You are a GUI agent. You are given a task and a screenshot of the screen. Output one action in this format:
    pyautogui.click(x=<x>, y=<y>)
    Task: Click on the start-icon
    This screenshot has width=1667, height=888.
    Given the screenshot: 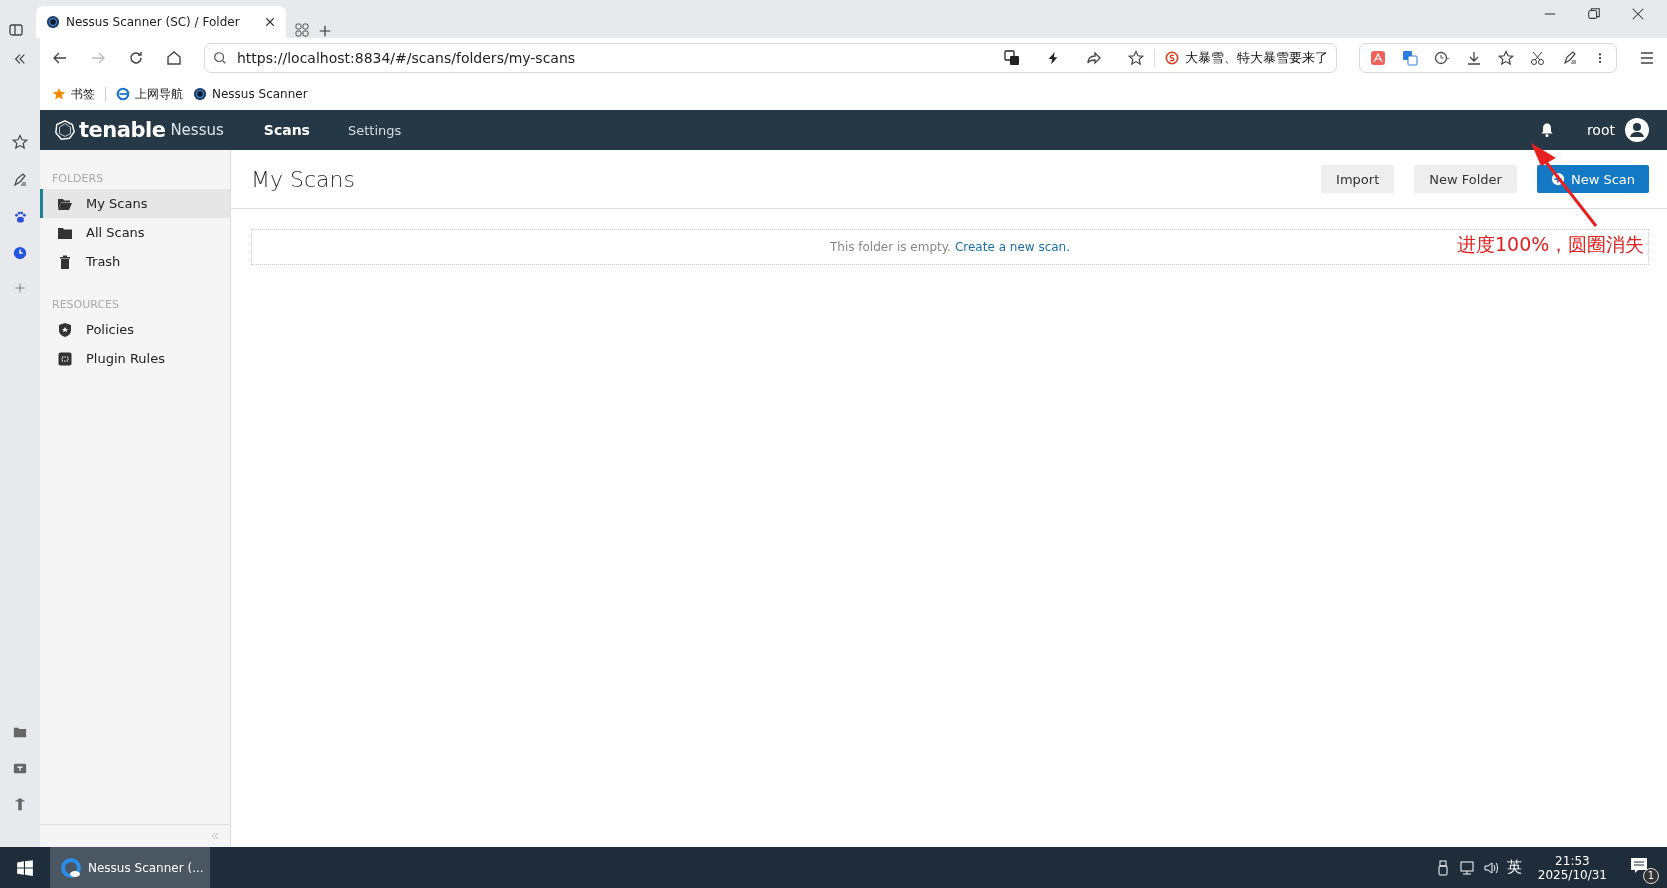 What is the action you would take?
    pyautogui.click(x=25, y=867)
    